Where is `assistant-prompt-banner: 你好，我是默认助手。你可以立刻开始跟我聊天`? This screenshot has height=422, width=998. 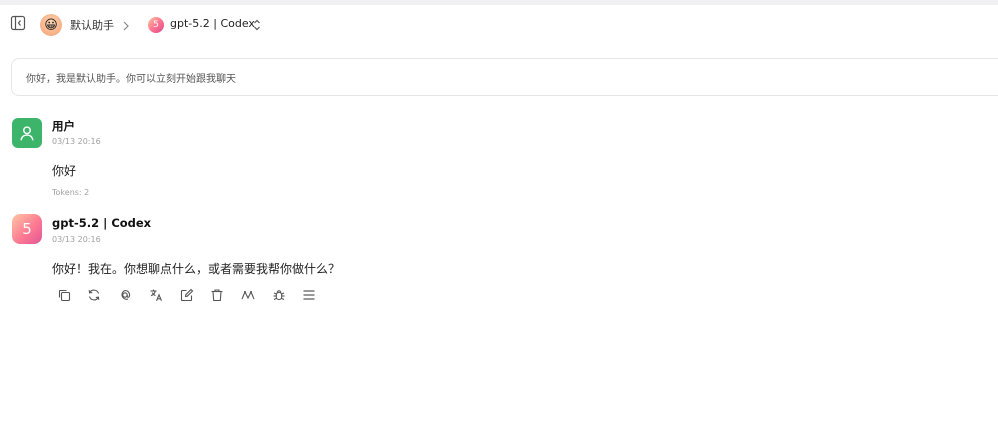 assistant-prompt-banner: 你好，我是默认助手。你可以立刻开始跟我聊天 is located at coordinates (504, 77).